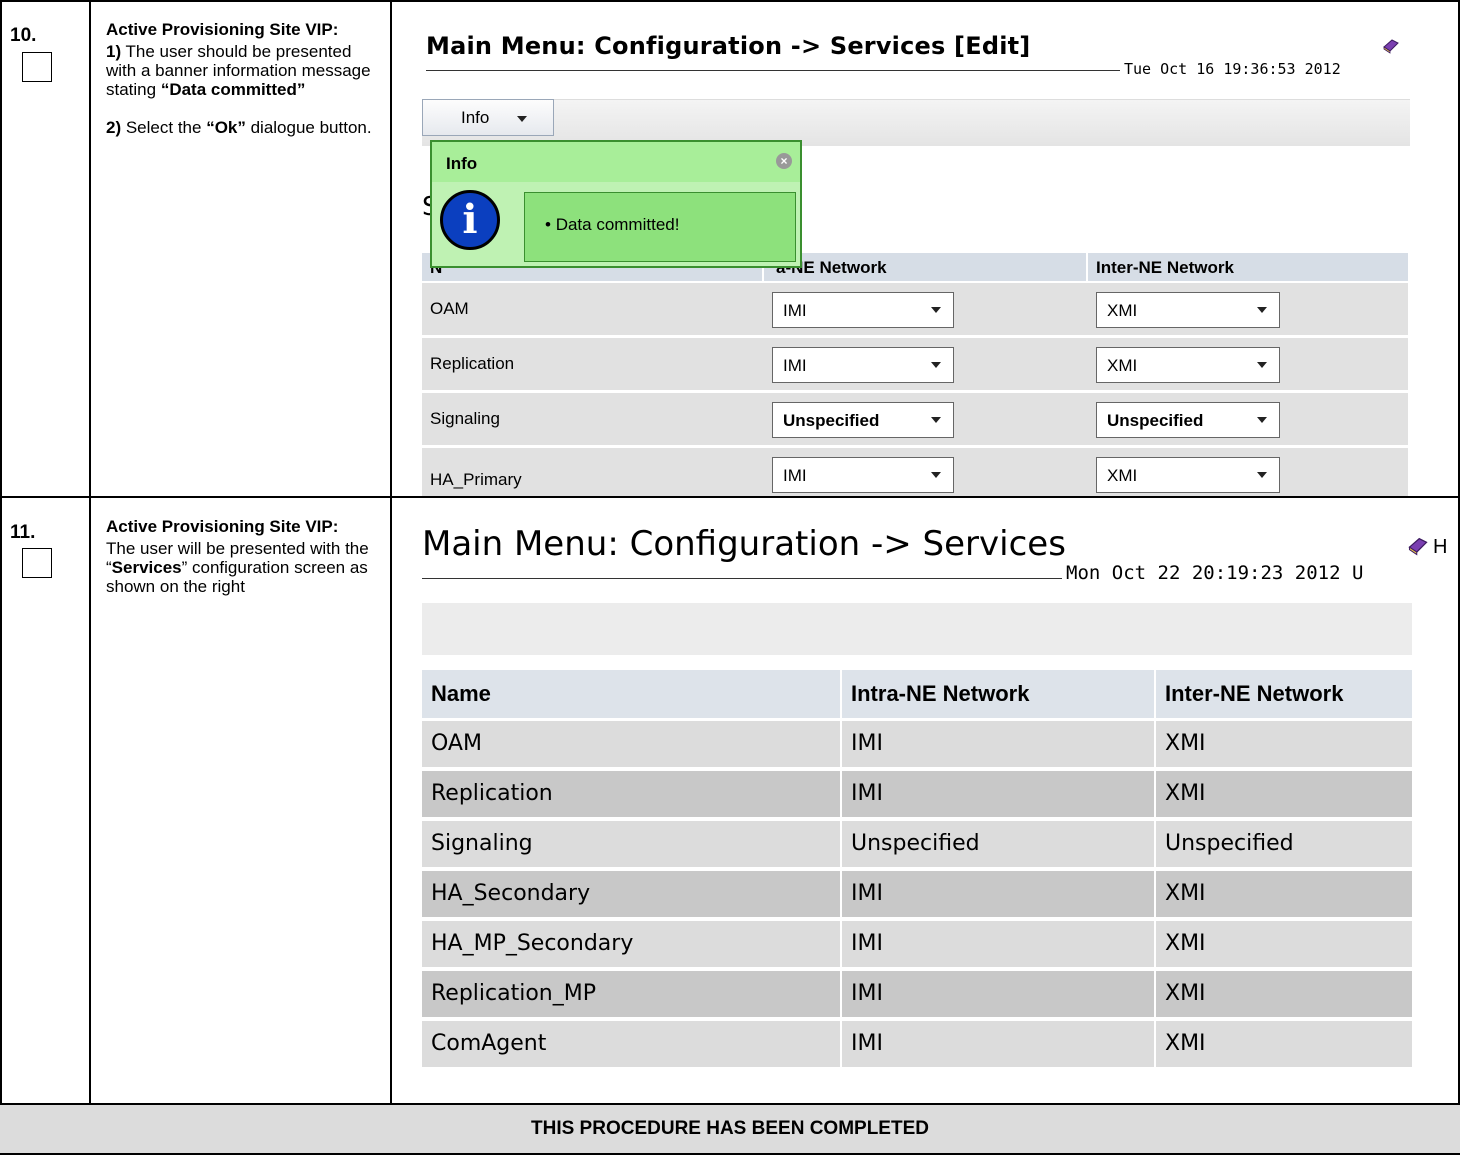 The width and height of the screenshot is (1460, 1155). What do you see at coordinates (1444, 547) in the screenshot?
I see `help-link-partial: H` at bounding box center [1444, 547].